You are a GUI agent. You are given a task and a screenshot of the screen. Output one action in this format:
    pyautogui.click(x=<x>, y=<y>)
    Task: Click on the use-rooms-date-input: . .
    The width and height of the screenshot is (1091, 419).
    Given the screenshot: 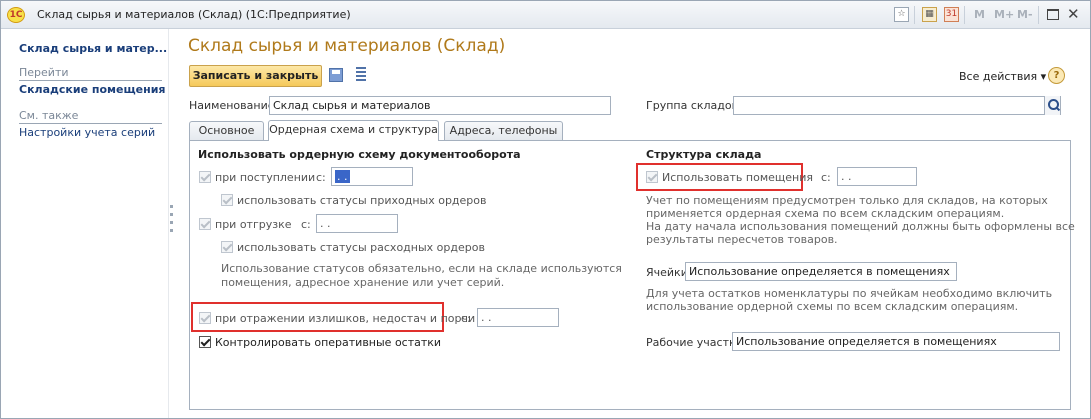 What is the action you would take?
    pyautogui.click(x=877, y=176)
    